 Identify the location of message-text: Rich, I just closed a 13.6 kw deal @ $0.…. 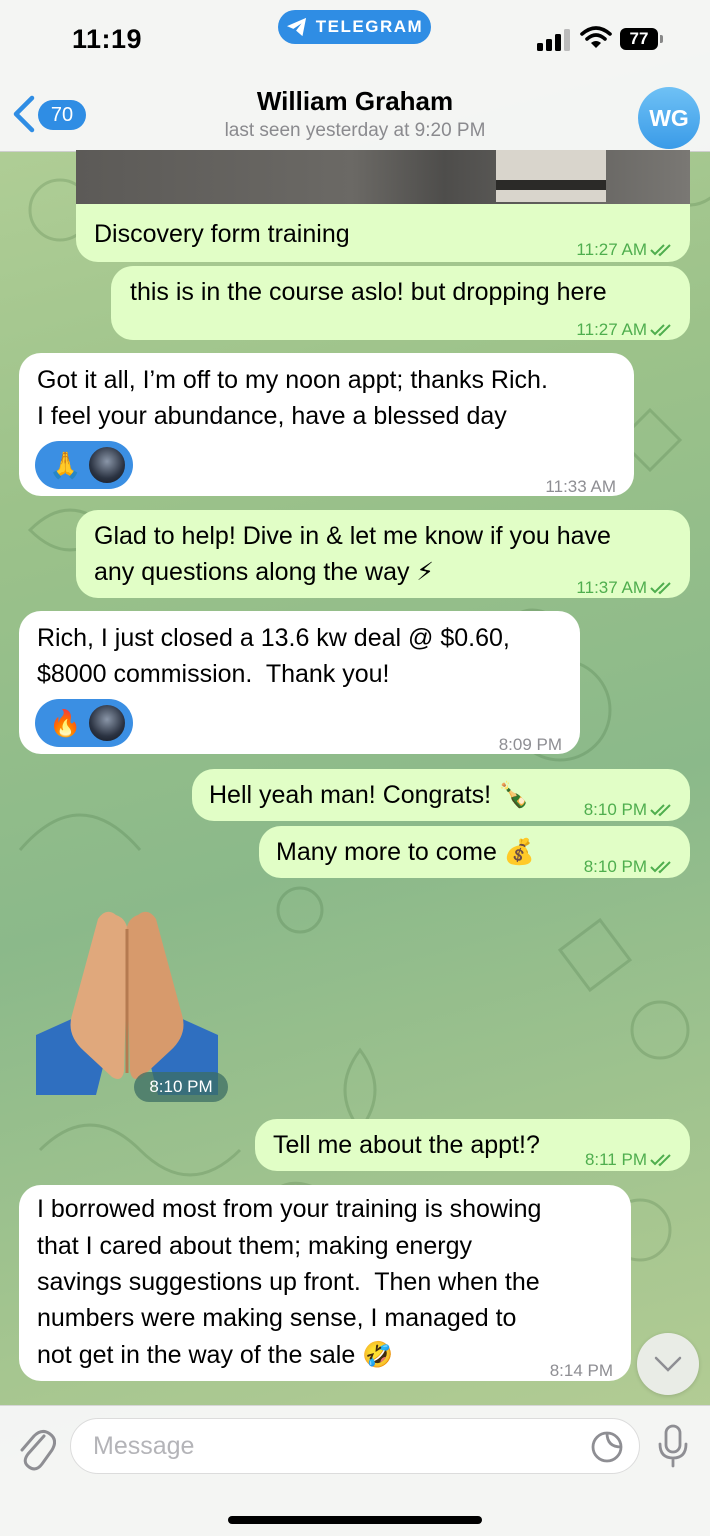
(273, 638).